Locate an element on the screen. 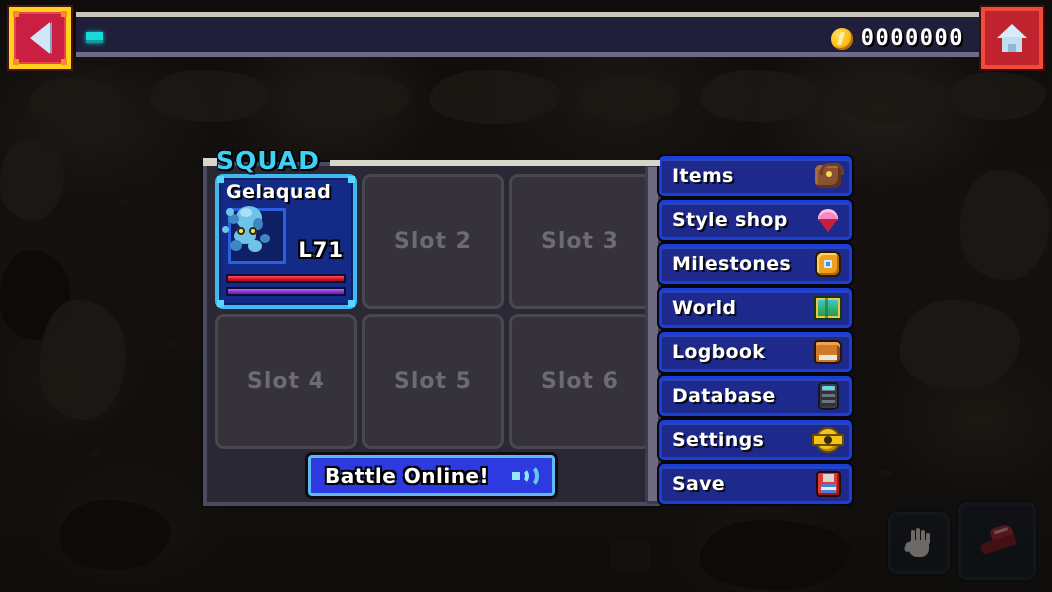 This screenshot has height=592, width=1052. gelaquad-sprite is located at coordinates (252, 230).